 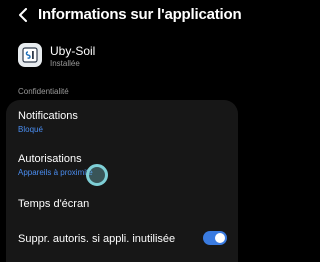 I want to click on notifications-status: Bloqué, so click(x=30, y=129).